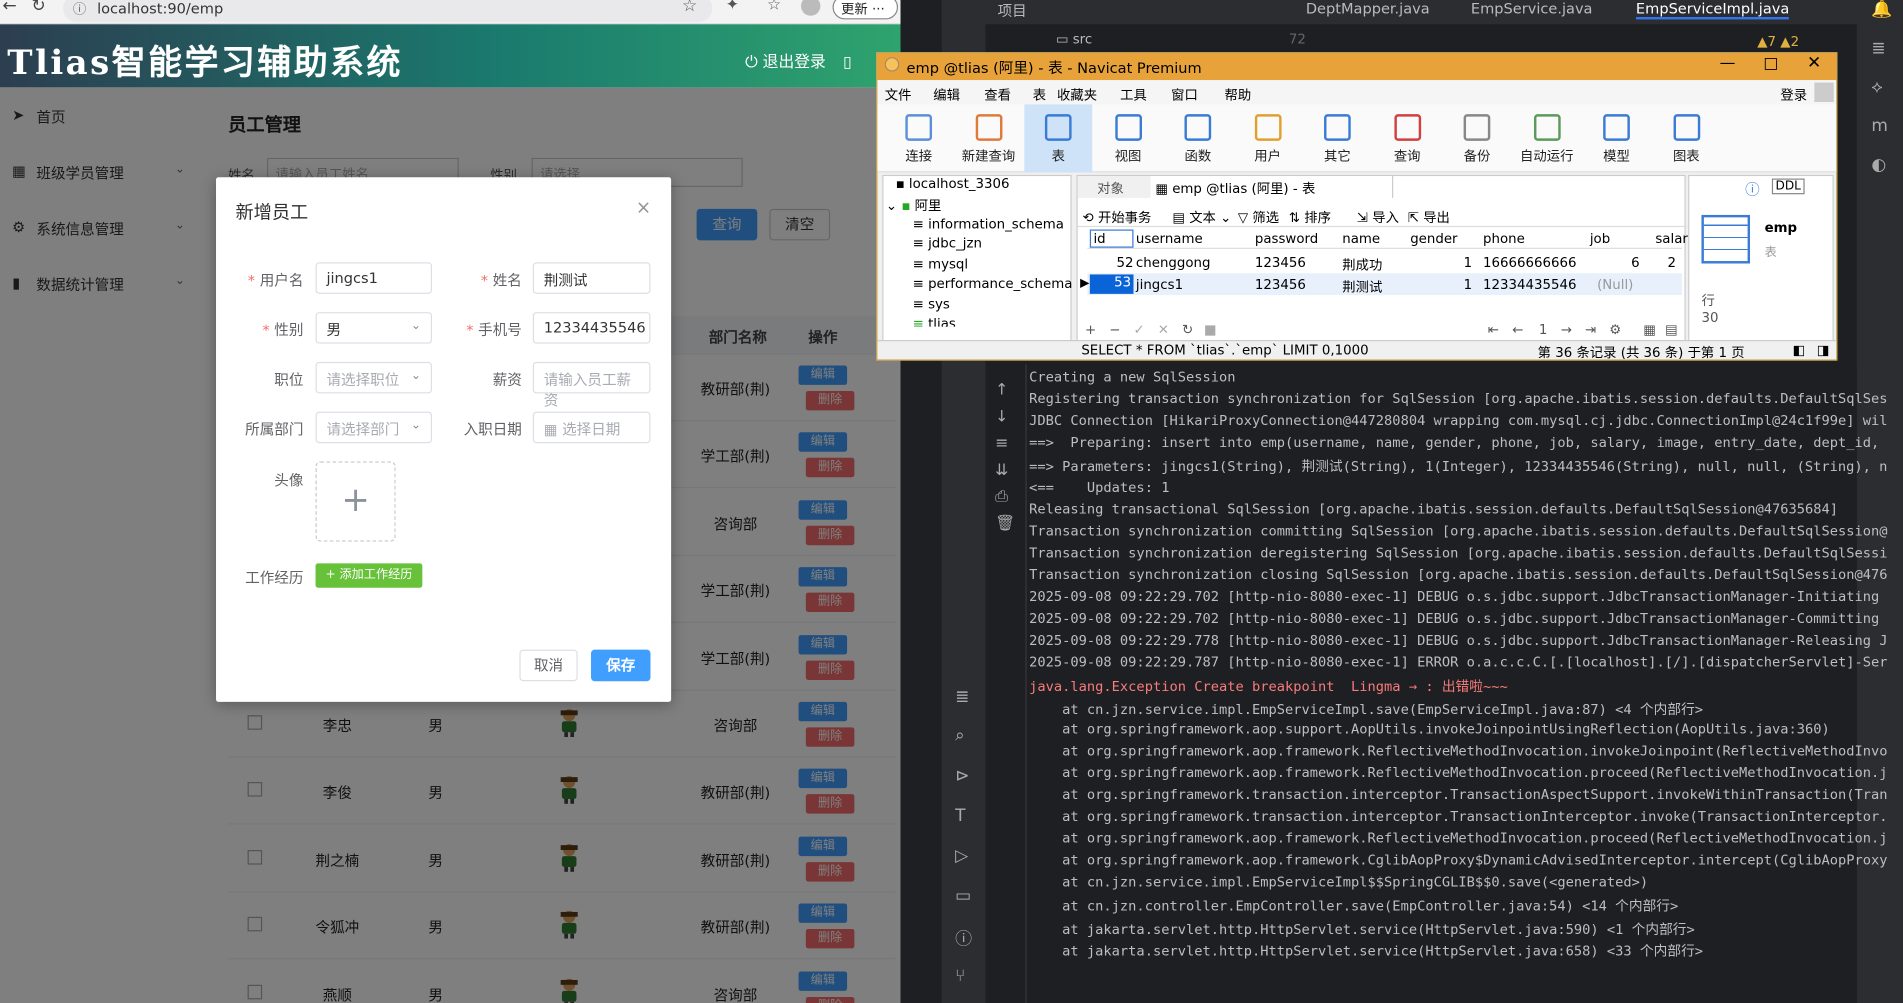  Describe the element at coordinates (1001, 470) in the screenshot. I see `scroll-end-icon: ⇊` at that location.